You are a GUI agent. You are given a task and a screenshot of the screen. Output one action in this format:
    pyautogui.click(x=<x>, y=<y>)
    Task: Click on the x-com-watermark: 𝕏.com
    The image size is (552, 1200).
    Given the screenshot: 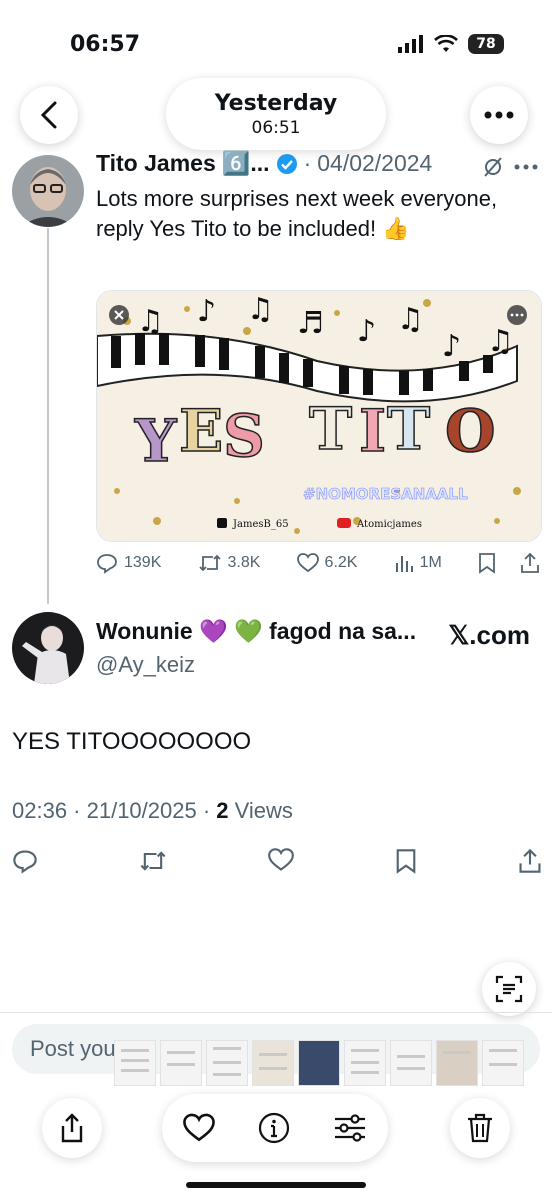 What is the action you would take?
    pyautogui.click(x=489, y=635)
    